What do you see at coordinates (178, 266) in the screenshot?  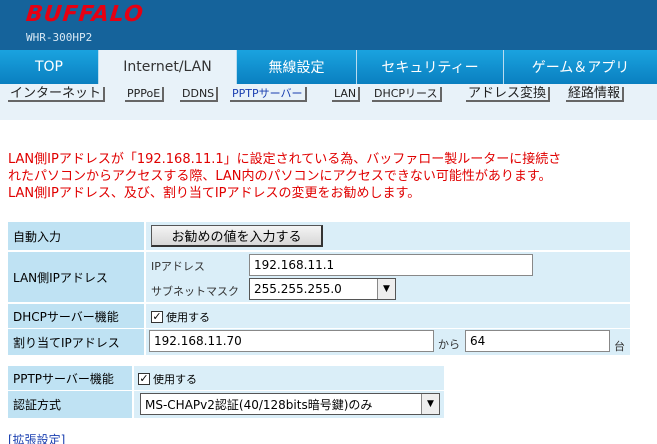 I see `ip-address-label: IPアドレス` at bounding box center [178, 266].